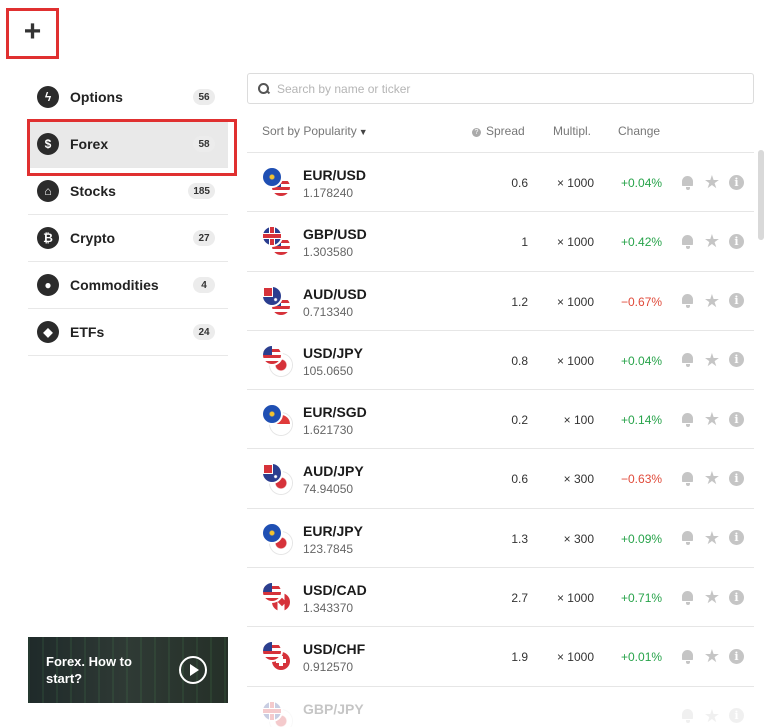 The height and width of the screenshot is (727, 768). I want to click on asset-row: EUR/USD 1.178240 0.6 × 1000 +0.04% ★ i, so click(500, 183).